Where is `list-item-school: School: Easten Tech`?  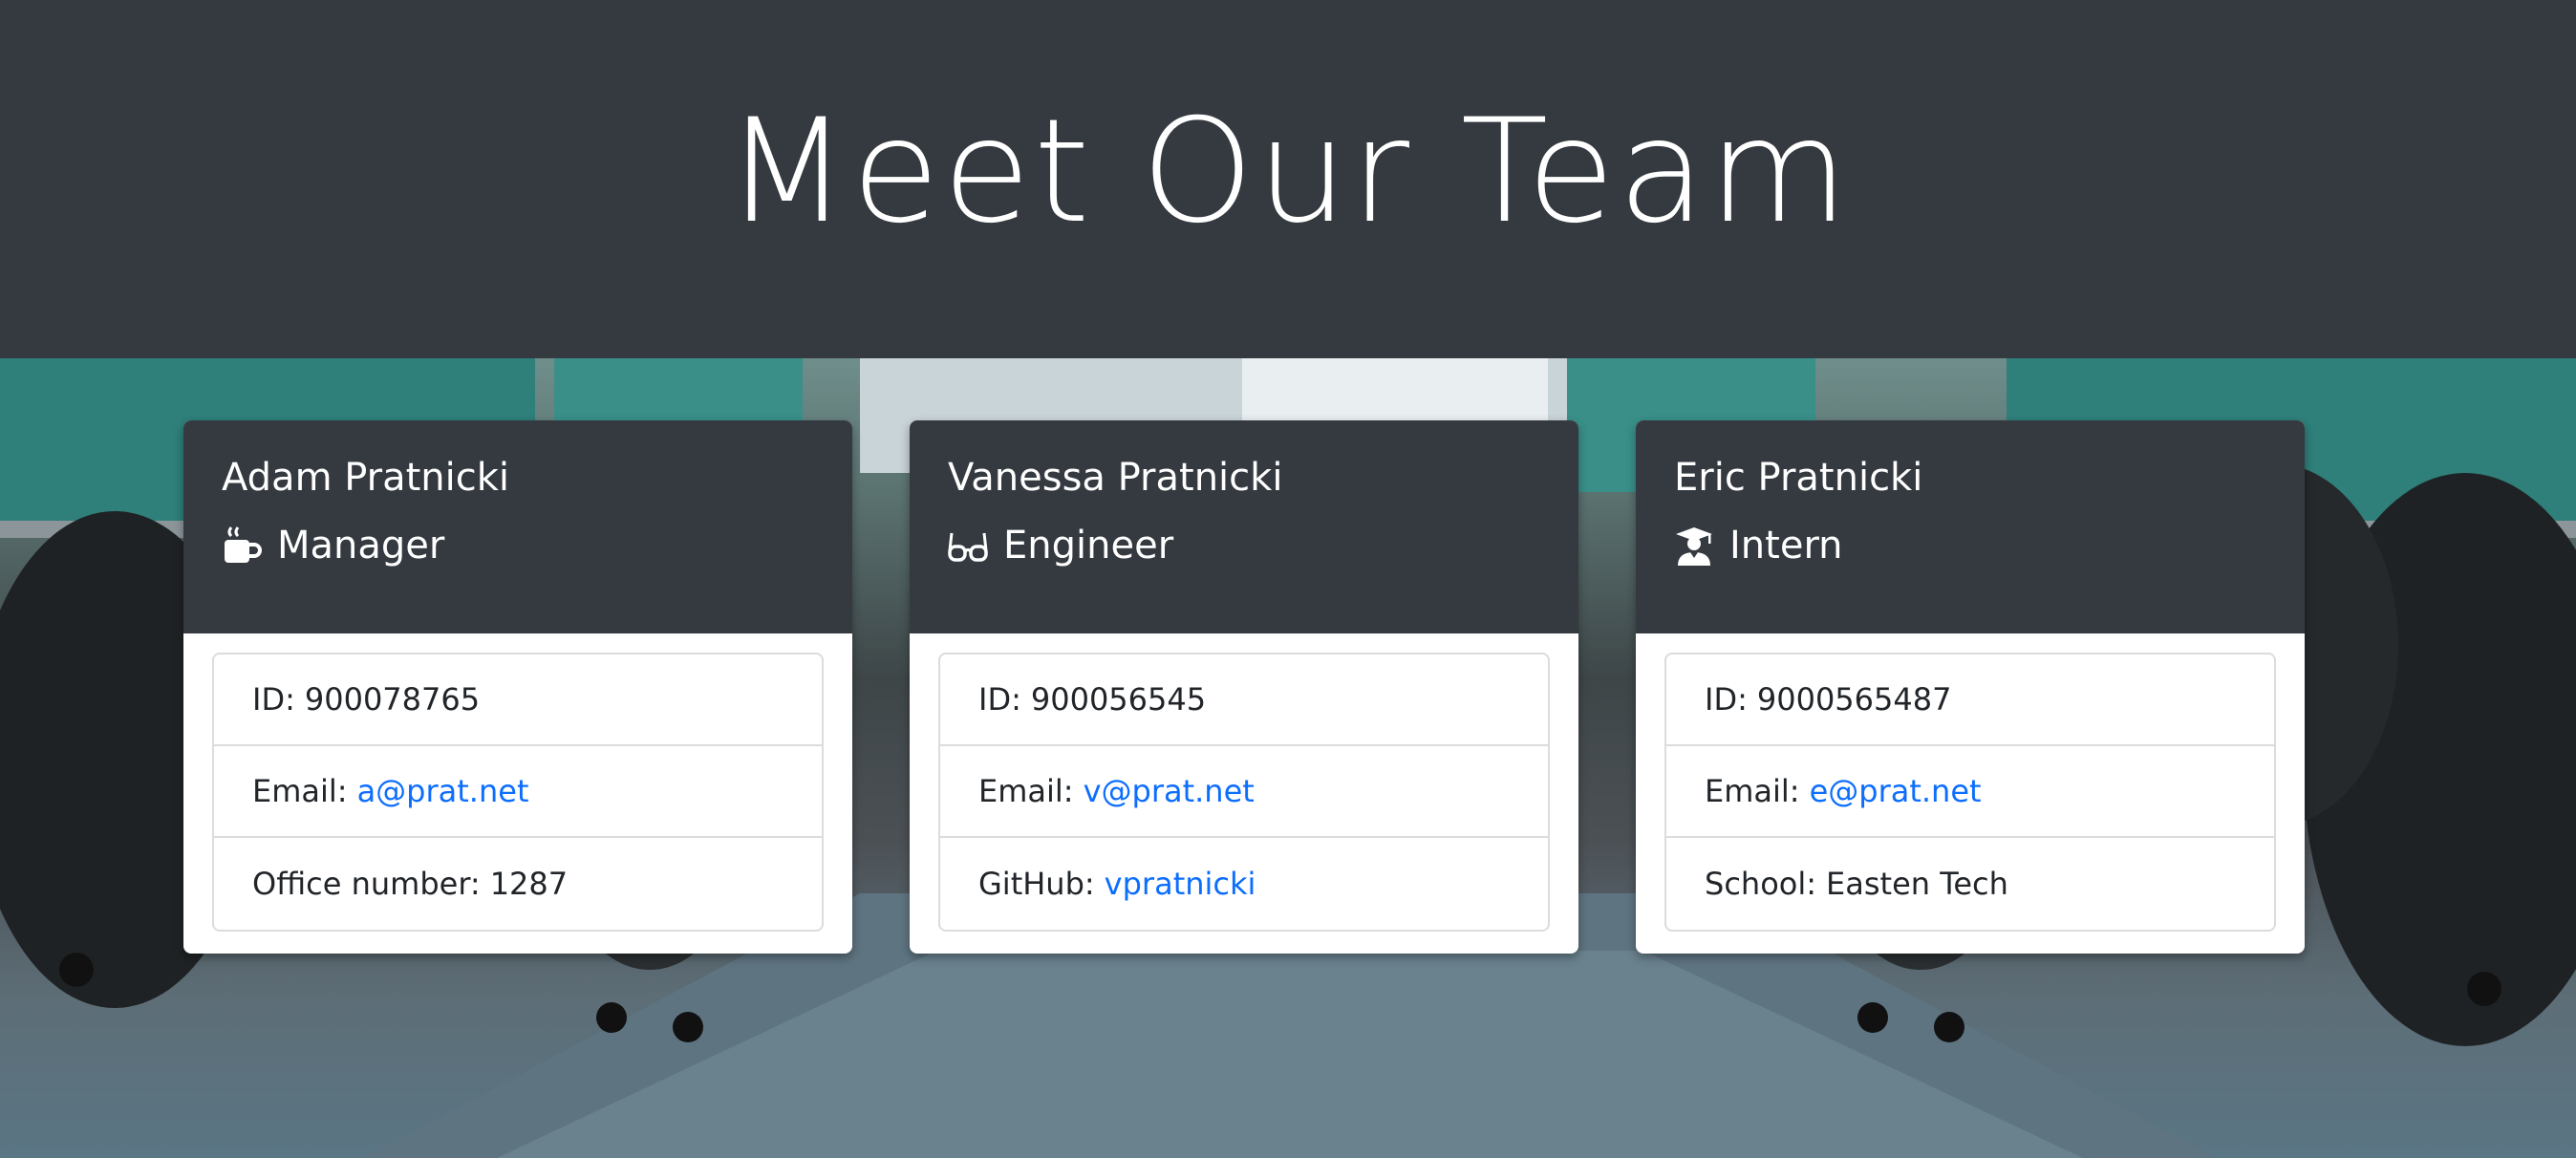 list-item-school: School: Easten Tech is located at coordinates (1970, 884).